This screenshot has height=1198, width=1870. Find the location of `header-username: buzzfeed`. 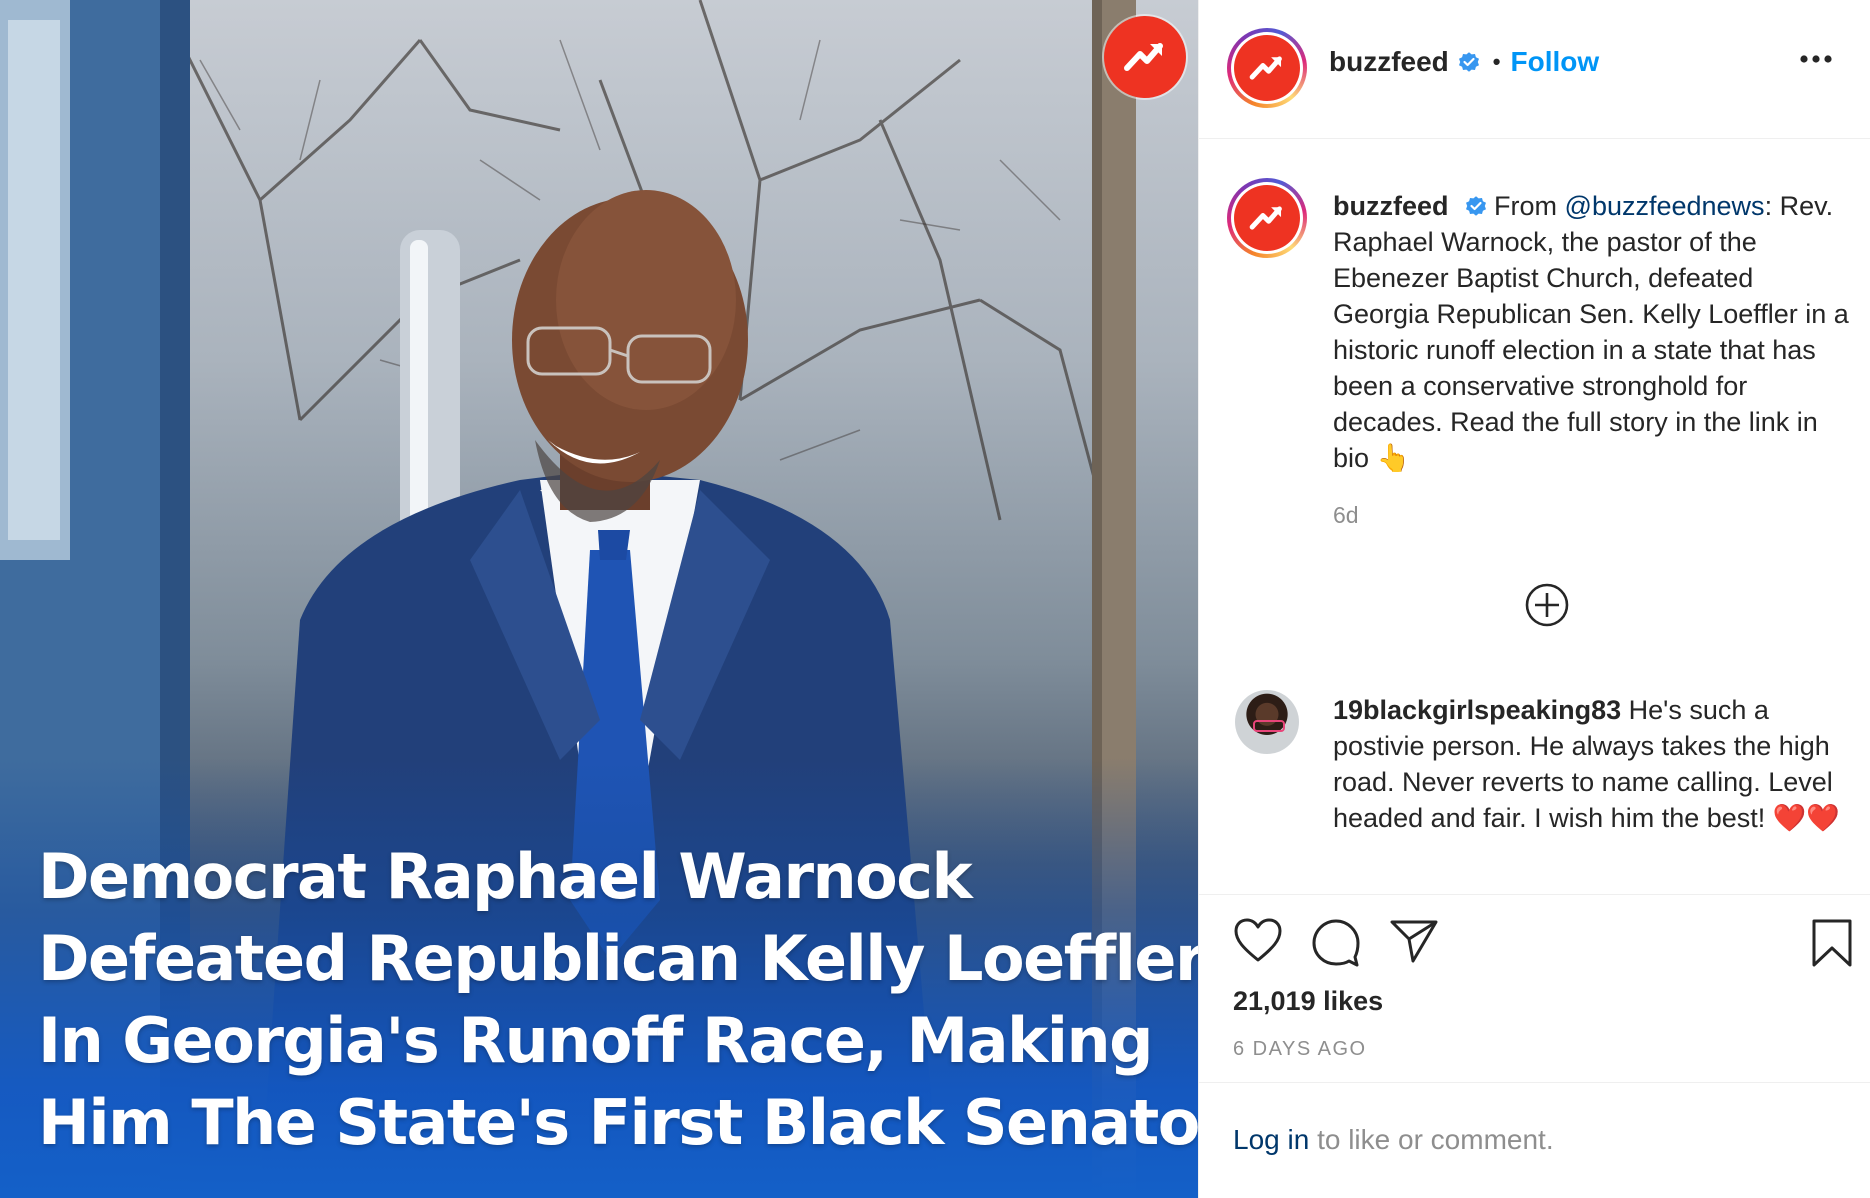

header-username: buzzfeed is located at coordinates (1389, 62).